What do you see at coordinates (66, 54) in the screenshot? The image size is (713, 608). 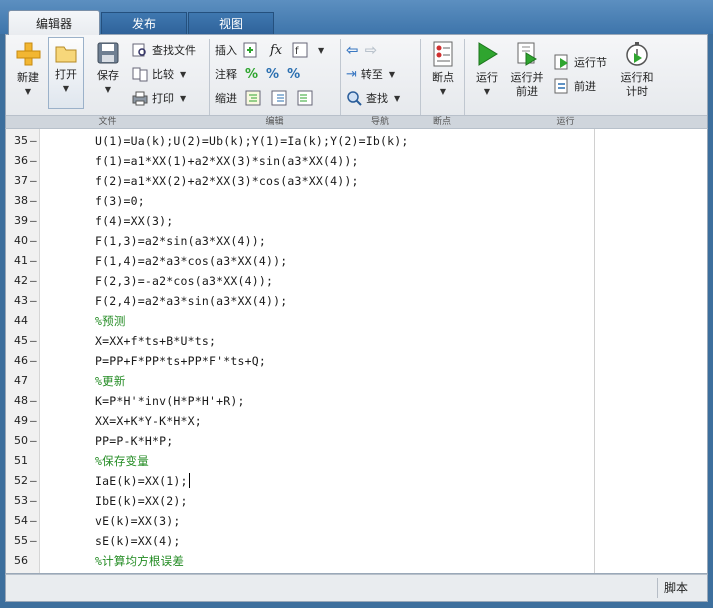 I see `folder-icon` at bounding box center [66, 54].